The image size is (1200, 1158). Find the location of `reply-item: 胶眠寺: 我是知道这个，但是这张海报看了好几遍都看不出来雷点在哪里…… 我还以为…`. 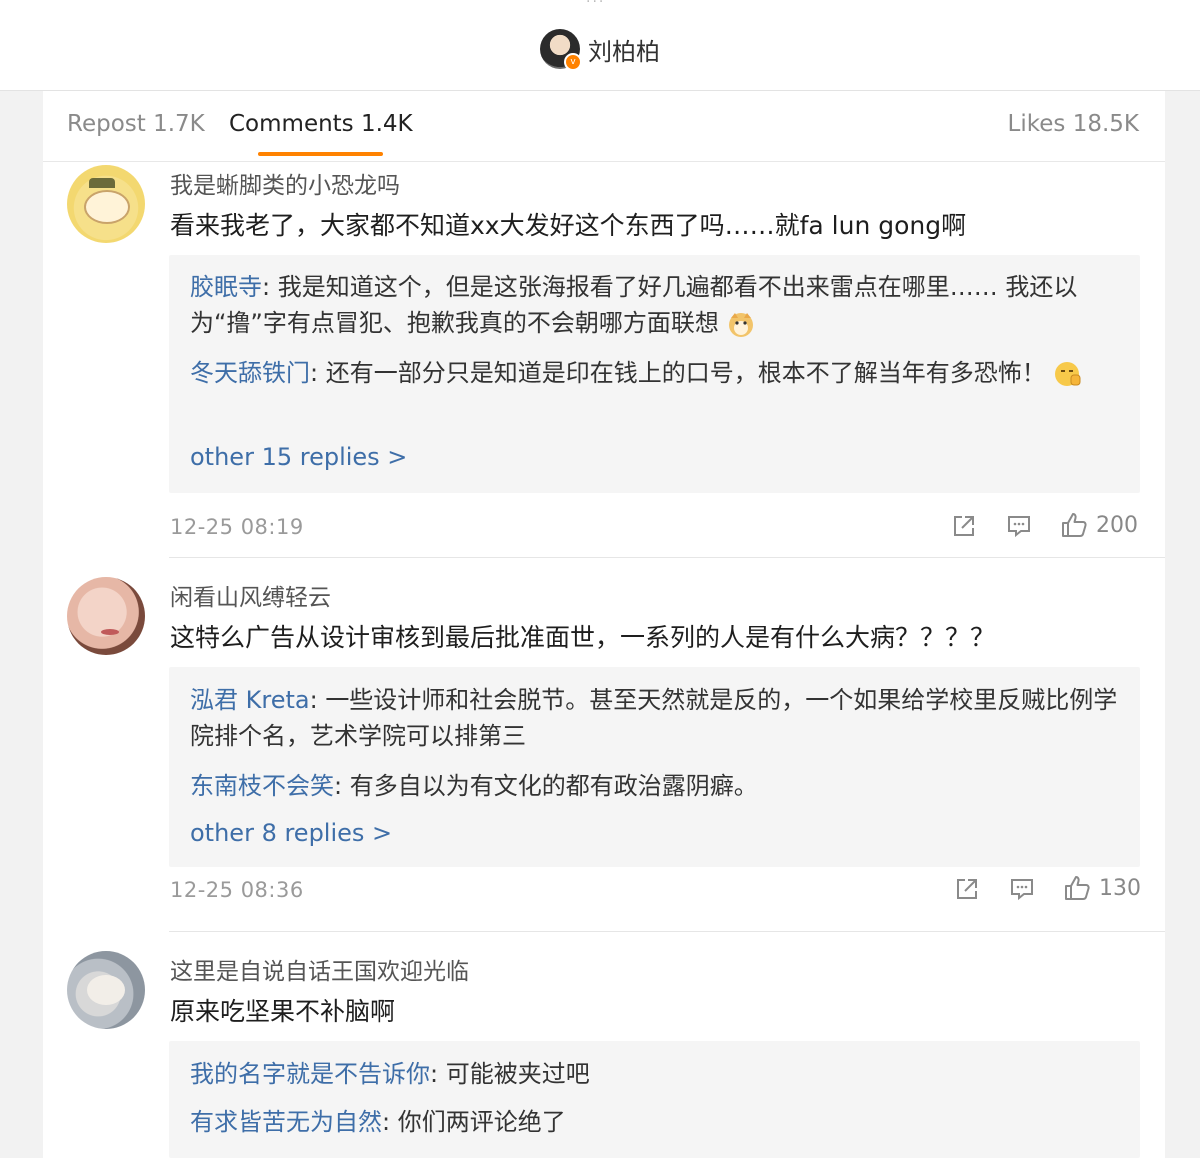

reply-item: 胶眠寺: 我是知道这个，但是这张海报看了好几遍都看不出来雷点在哪里…… 我还以为… is located at coordinates (655, 305).